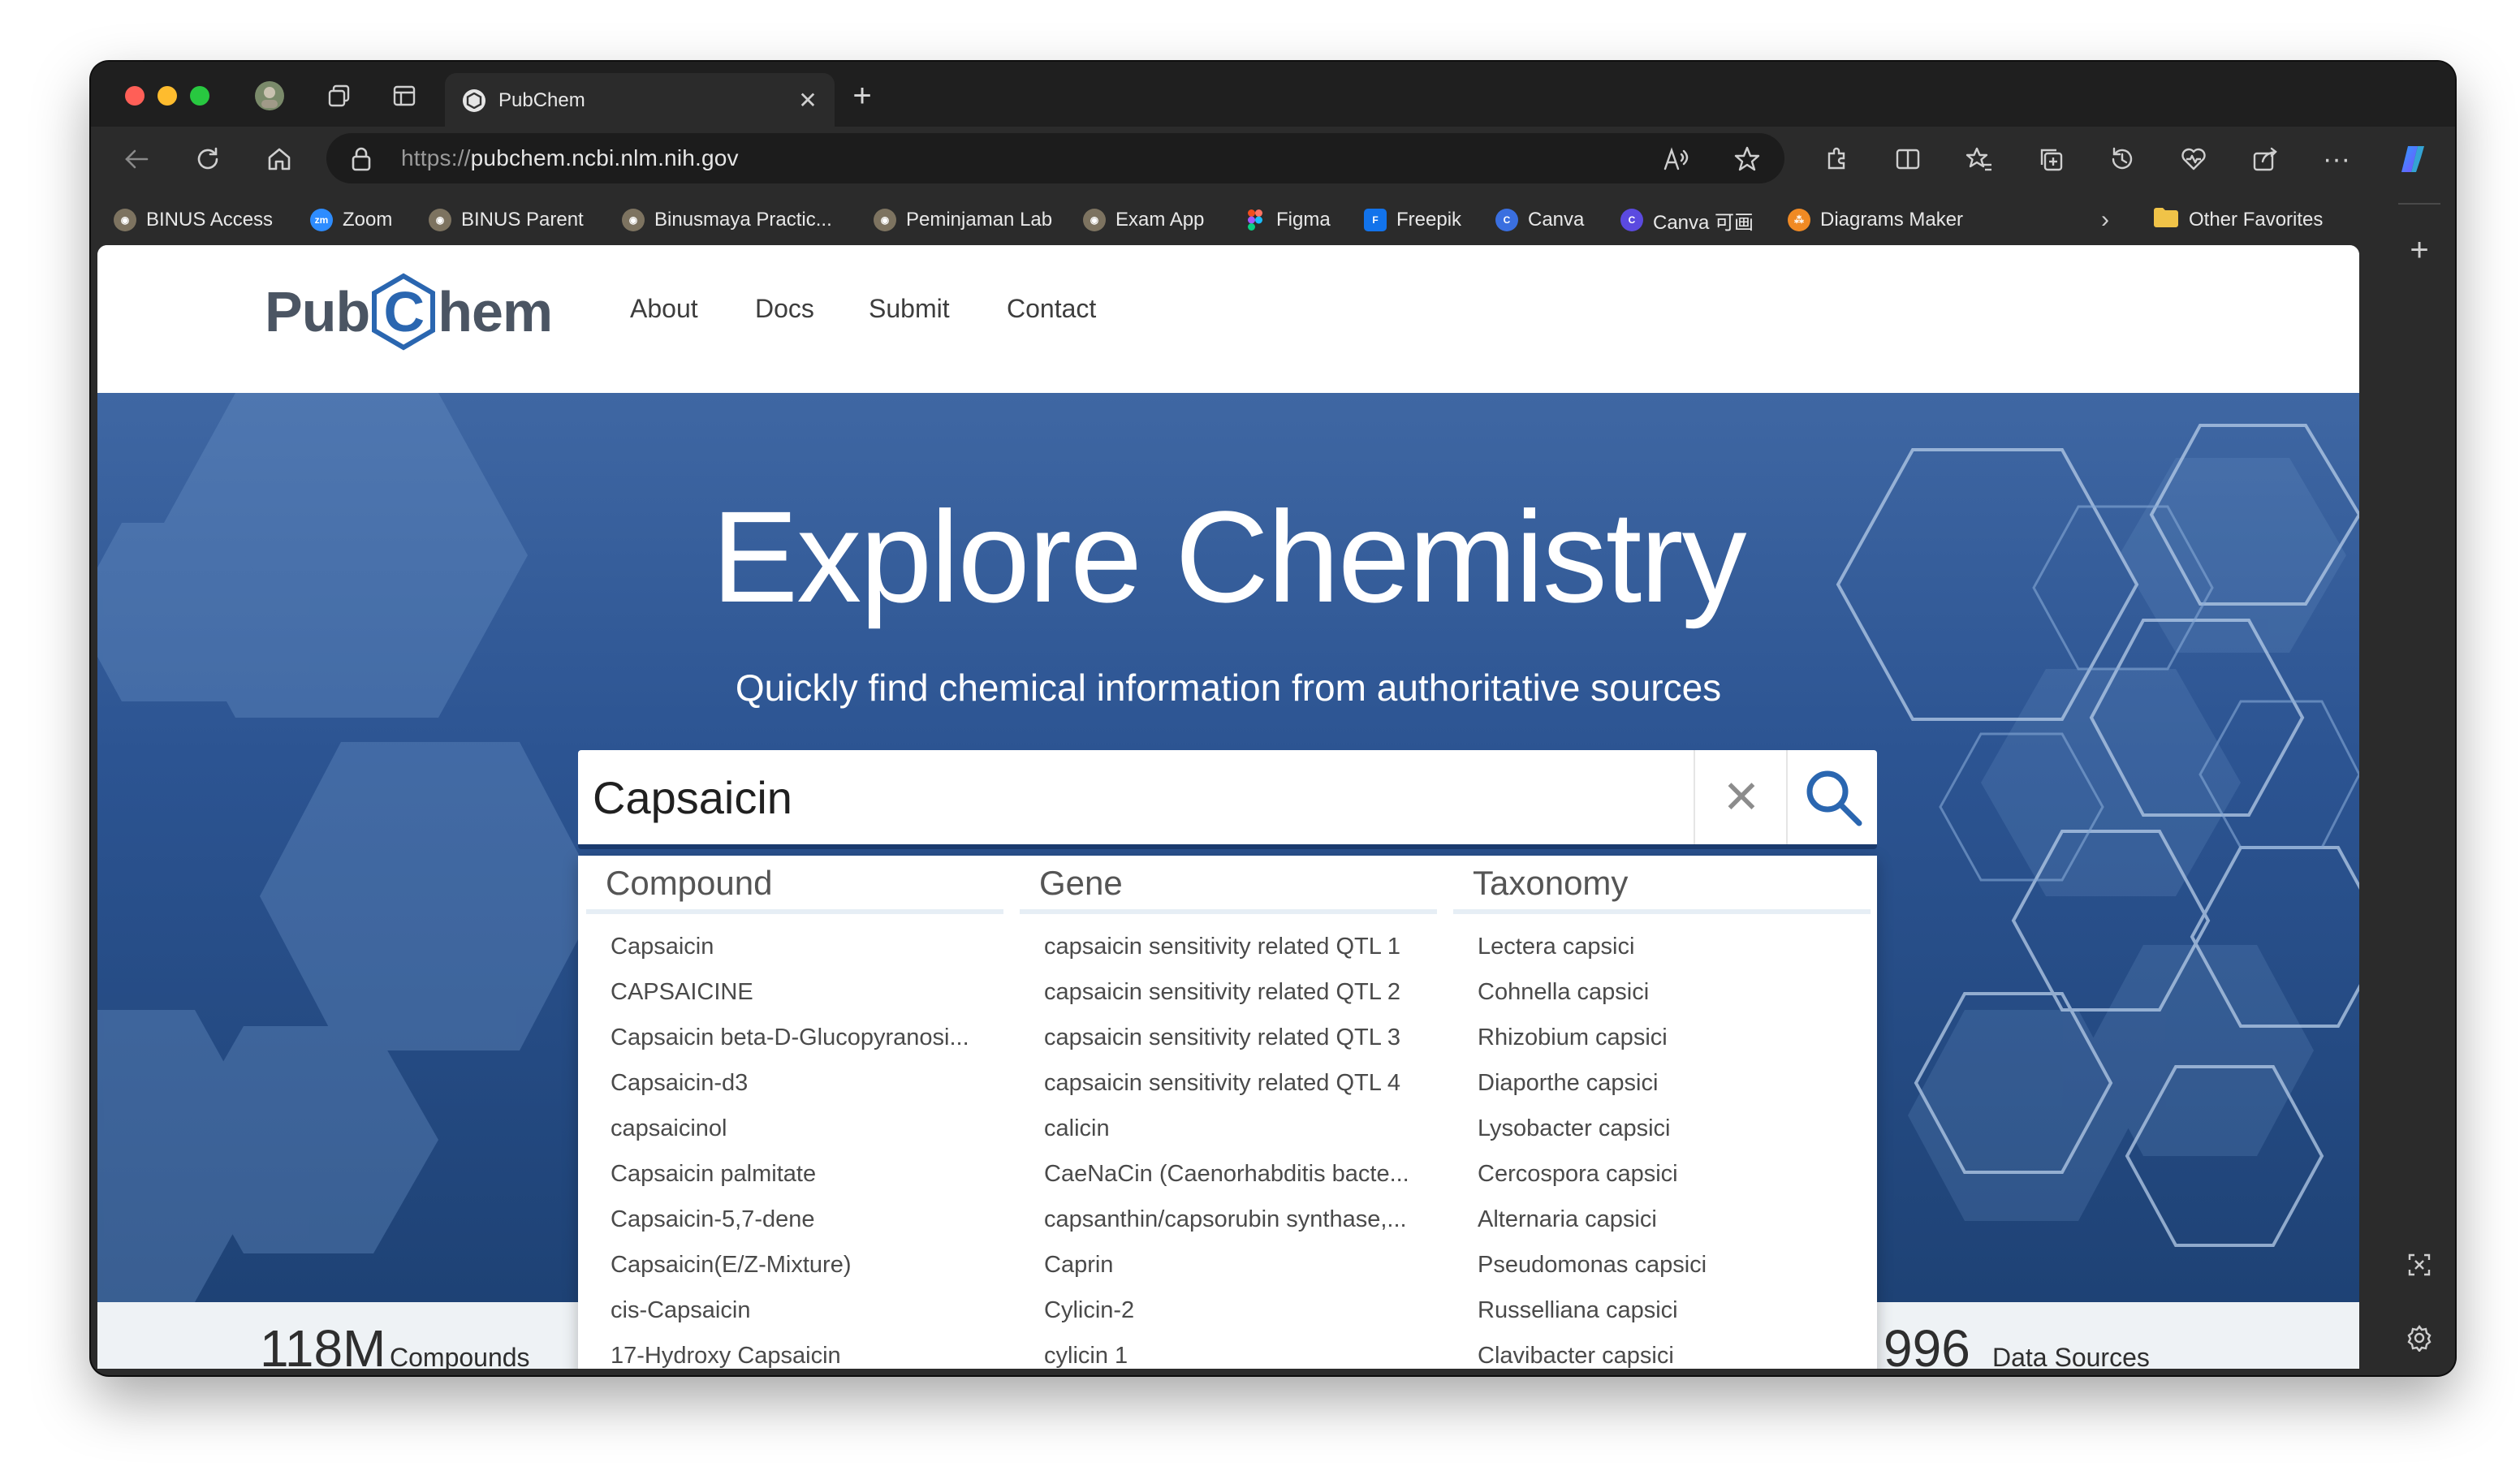  What do you see at coordinates (640, 100) in the screenshot?
I see `tab-pubchem: PubChem ✕` at bounding box center [640, 100].